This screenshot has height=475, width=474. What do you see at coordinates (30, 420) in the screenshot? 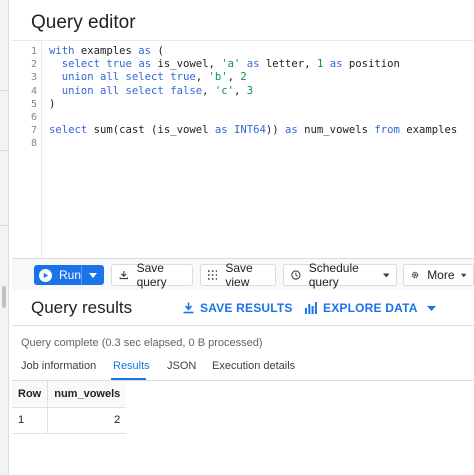
I see `row-number-cell: 1` at bounding box center [30, 420].